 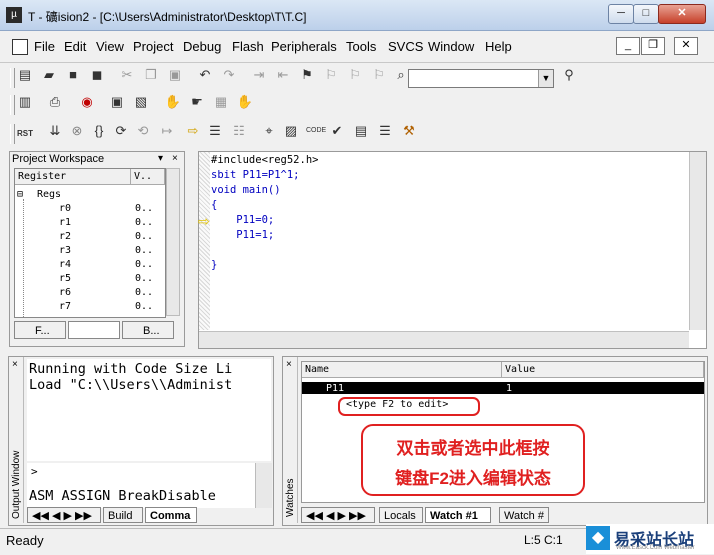 I want to click on register-name: r5, so click(x=65, y=278).